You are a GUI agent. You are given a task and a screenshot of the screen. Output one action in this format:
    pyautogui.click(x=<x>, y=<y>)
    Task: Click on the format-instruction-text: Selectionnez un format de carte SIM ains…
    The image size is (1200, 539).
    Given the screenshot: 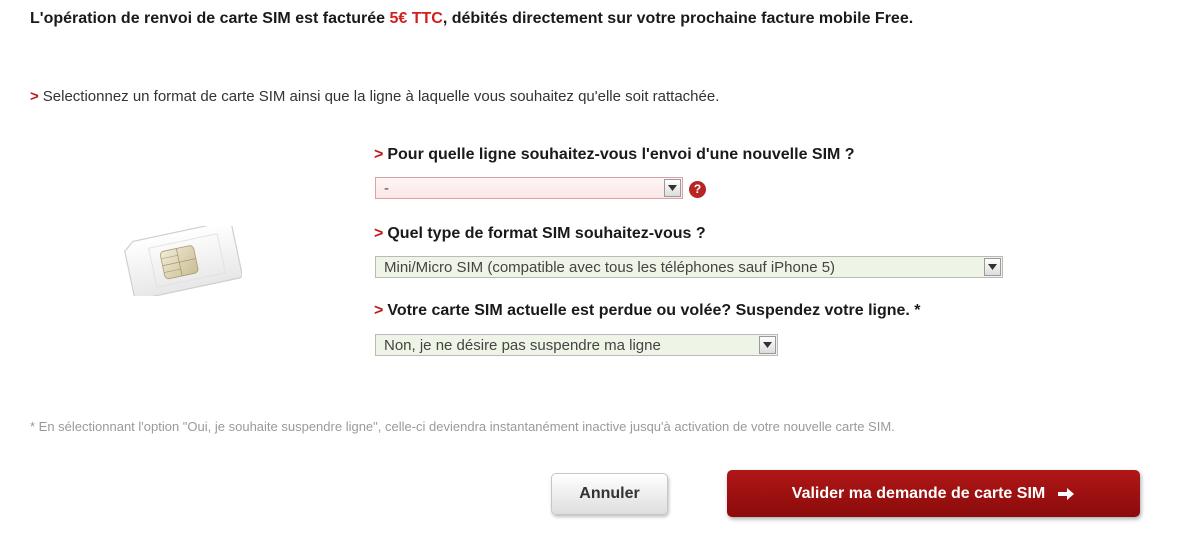 What is the action you would take?
    pyautogui.click(x=381, y=96)
    